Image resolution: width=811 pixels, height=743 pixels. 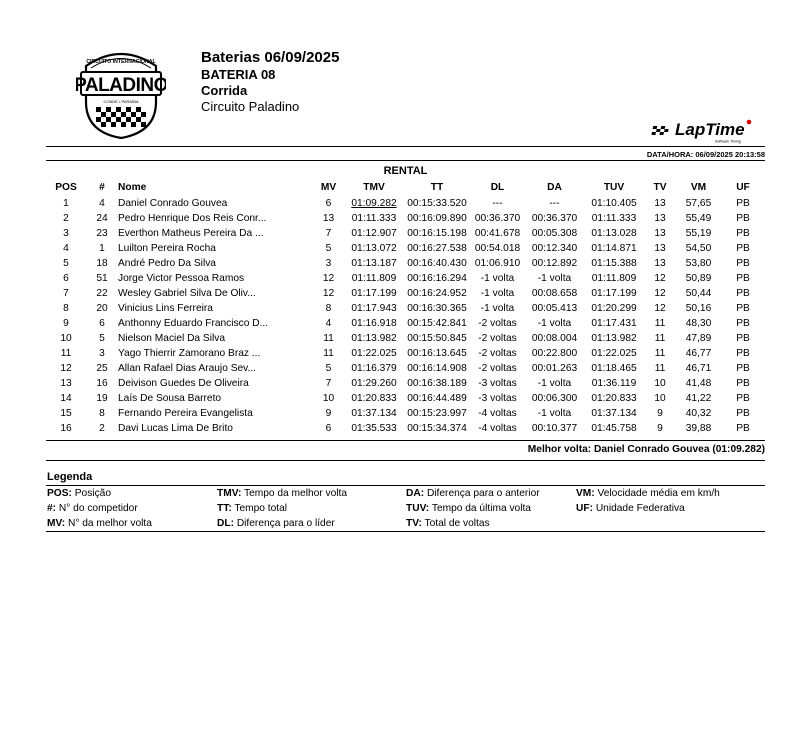 I want to click on column-header: TMV, so click(x=374, y=187).